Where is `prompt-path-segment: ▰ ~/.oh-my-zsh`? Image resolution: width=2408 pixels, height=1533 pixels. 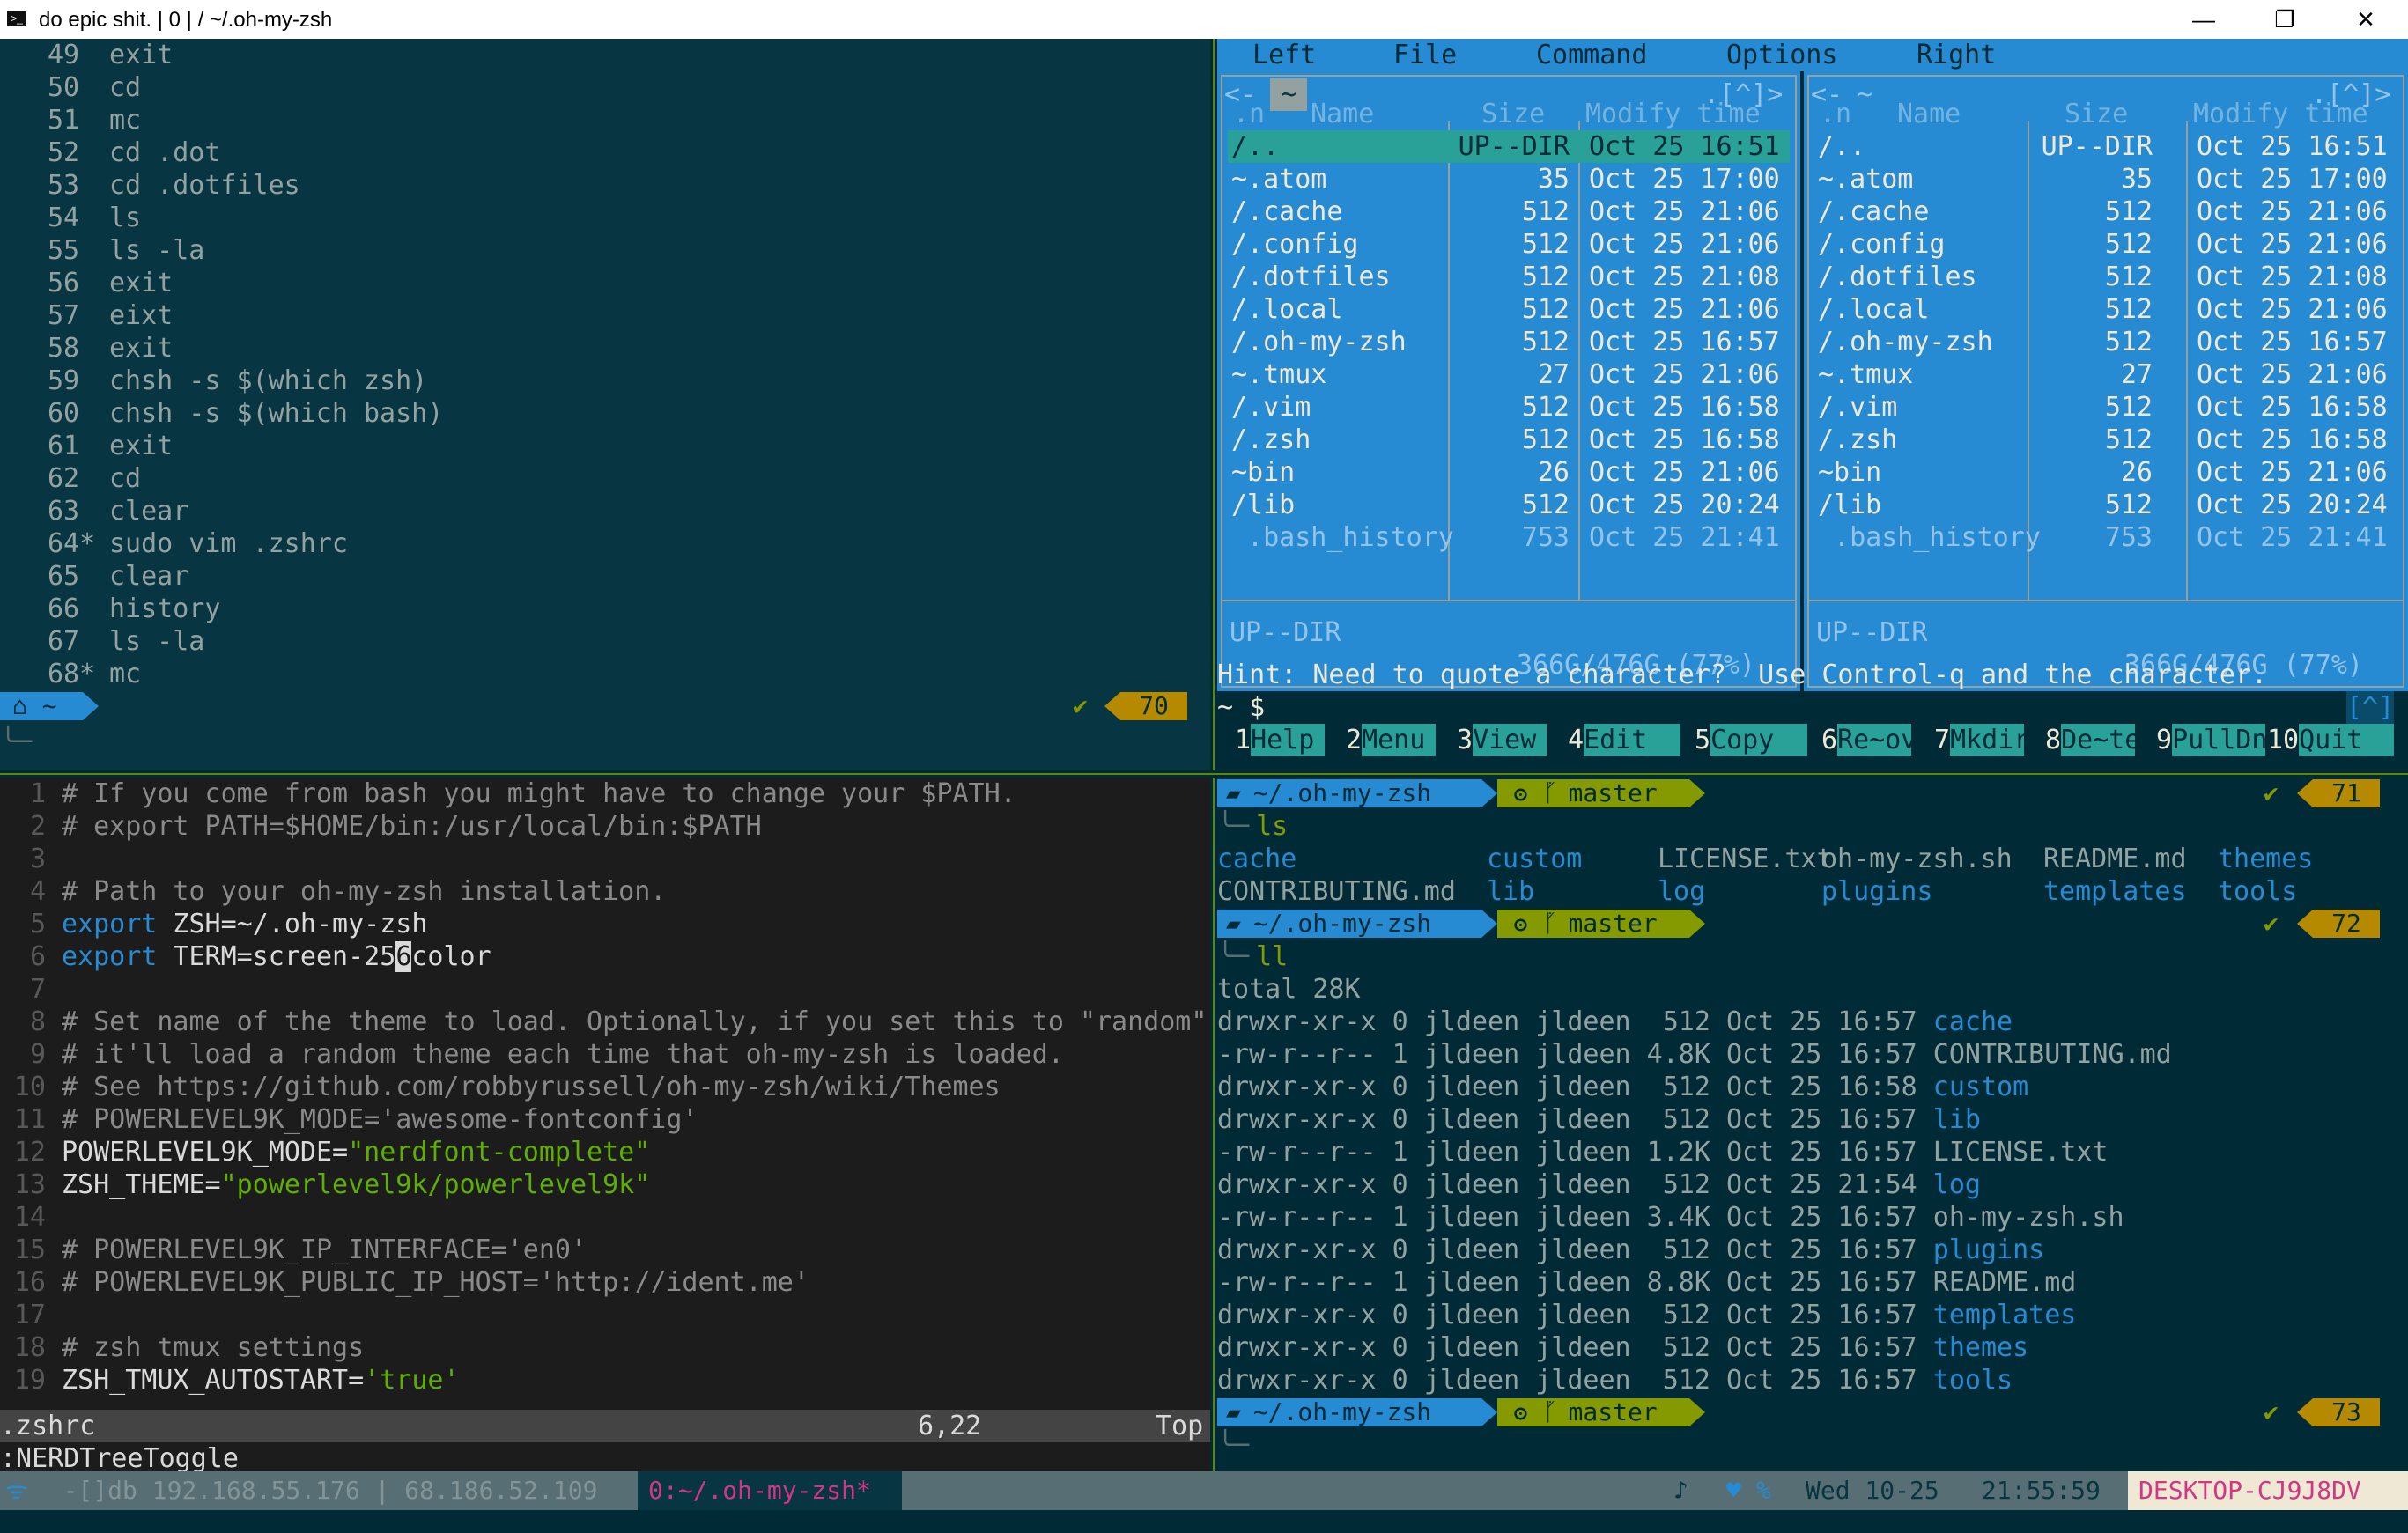
prompt-path-segment: ▰ ~/.oh-my-zsh is located at coordinates (1349, 924).